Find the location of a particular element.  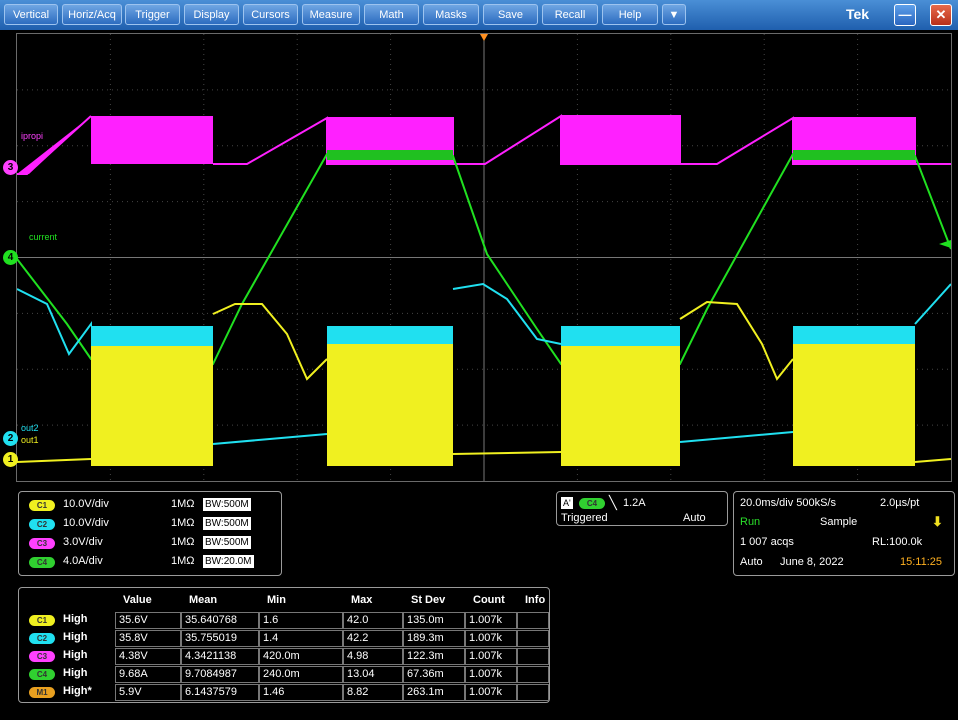

meas-cell: 240.0m is located at coordinates (301, 674).